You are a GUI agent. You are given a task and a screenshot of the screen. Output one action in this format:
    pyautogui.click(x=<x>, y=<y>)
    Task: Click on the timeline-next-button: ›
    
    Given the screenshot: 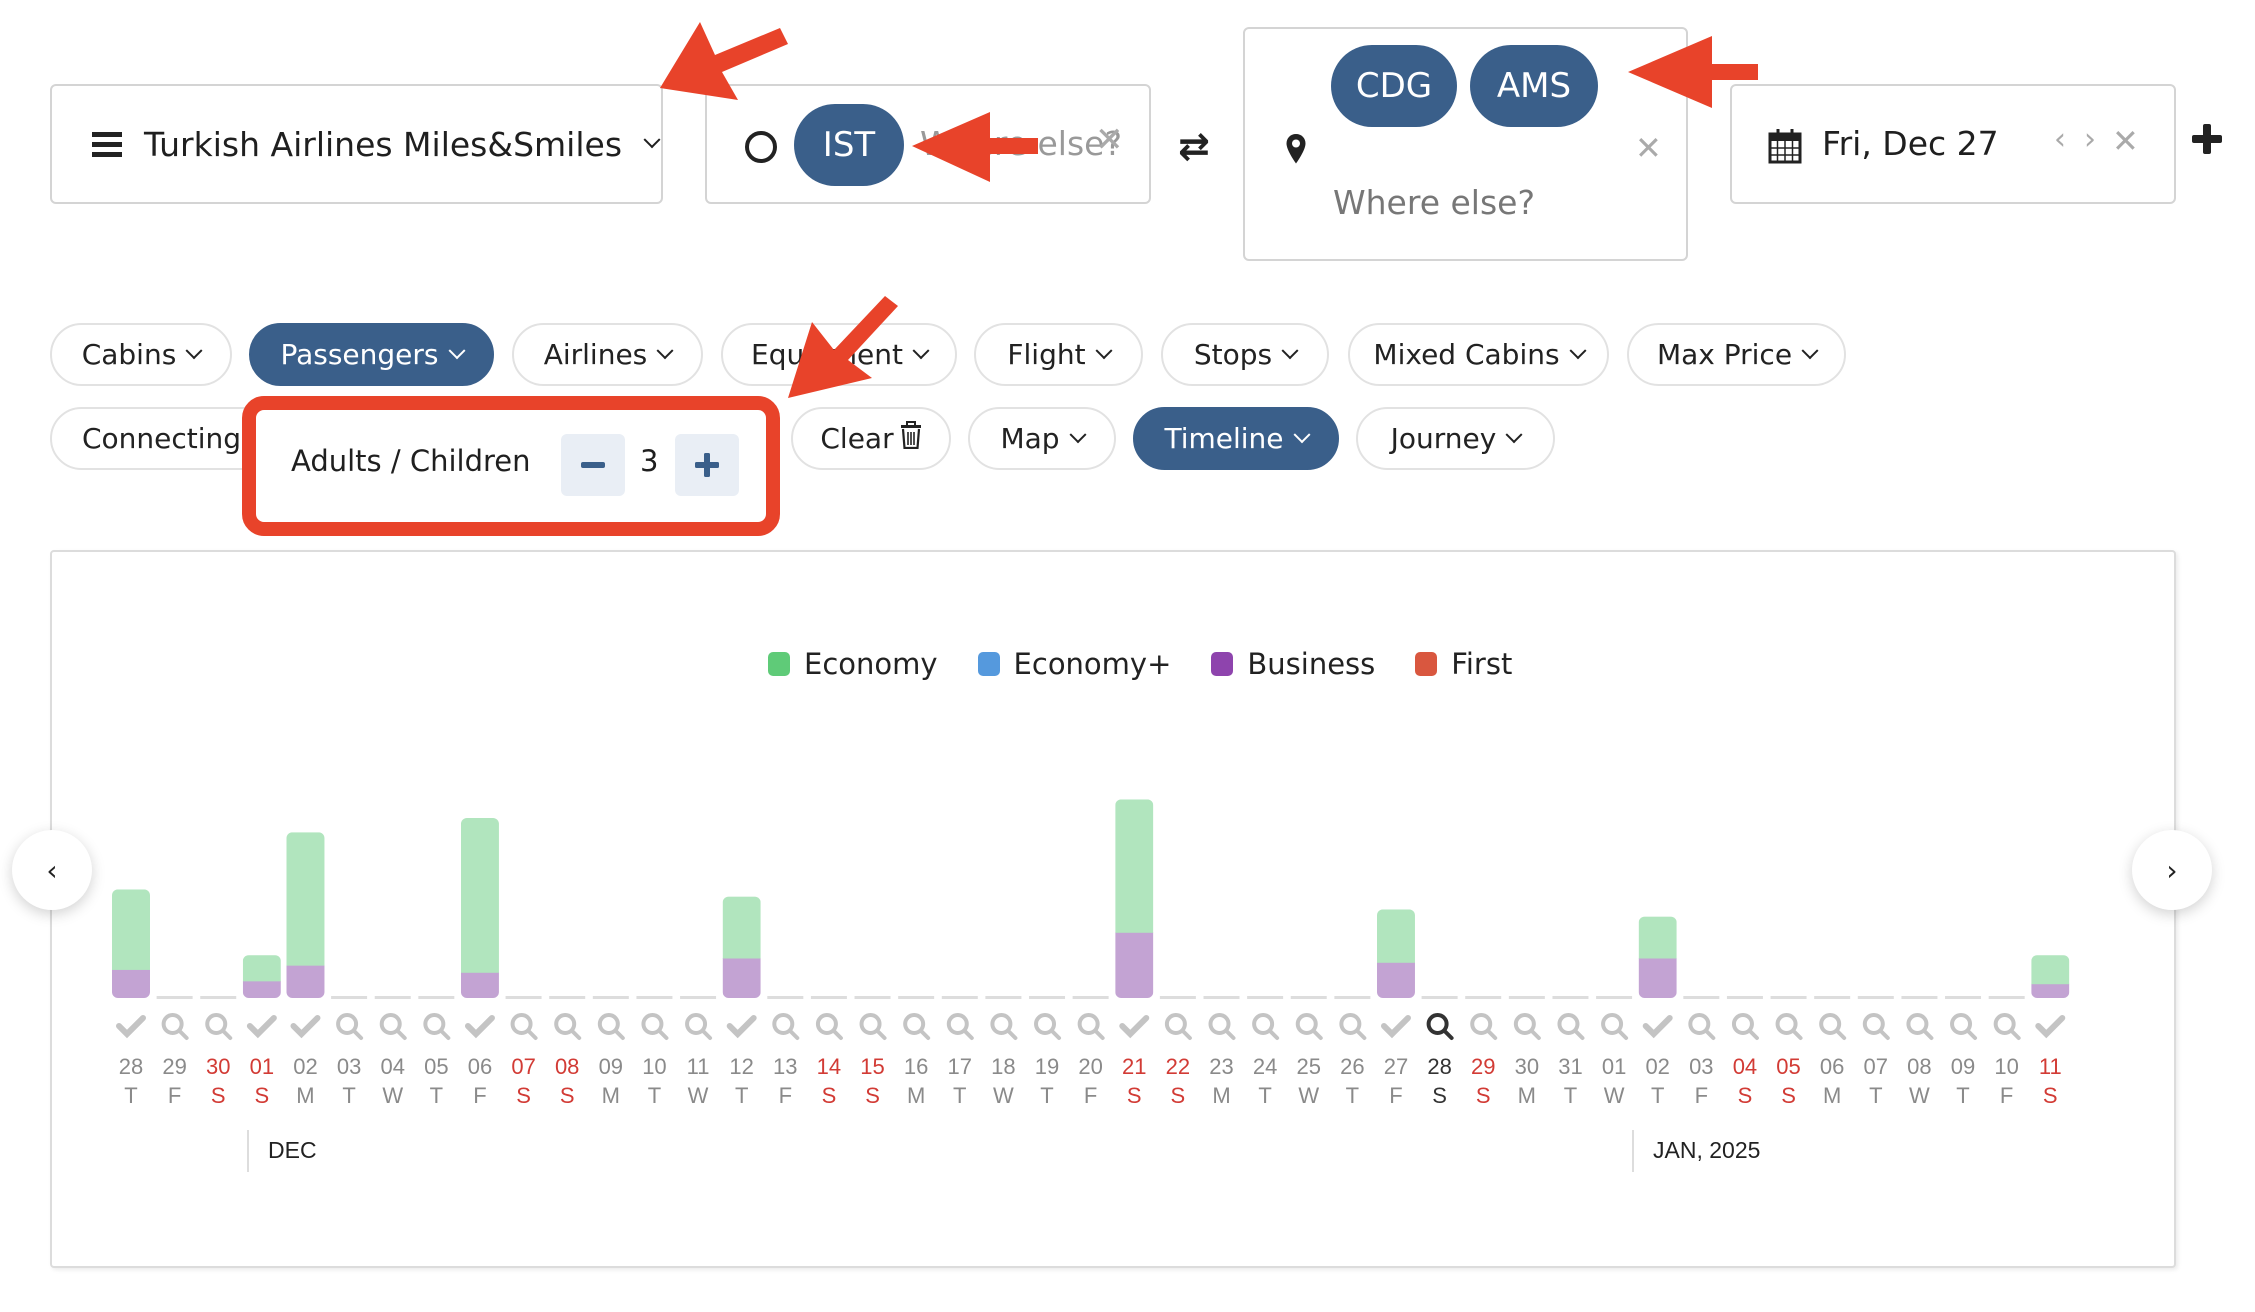 What is the action you would take?
    pyautogui.click(x=2172, y=870)
    